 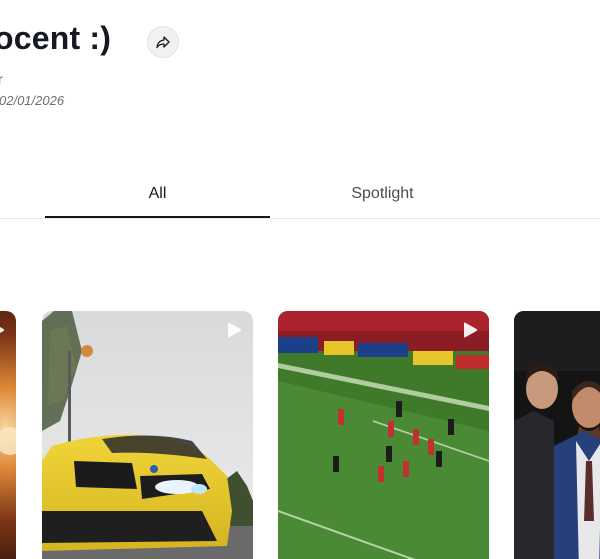 What do you see at coordinates (32, 100) in the screenshot?
I see `profile-date: 02/01/2026` at bounding box center [32, 100].